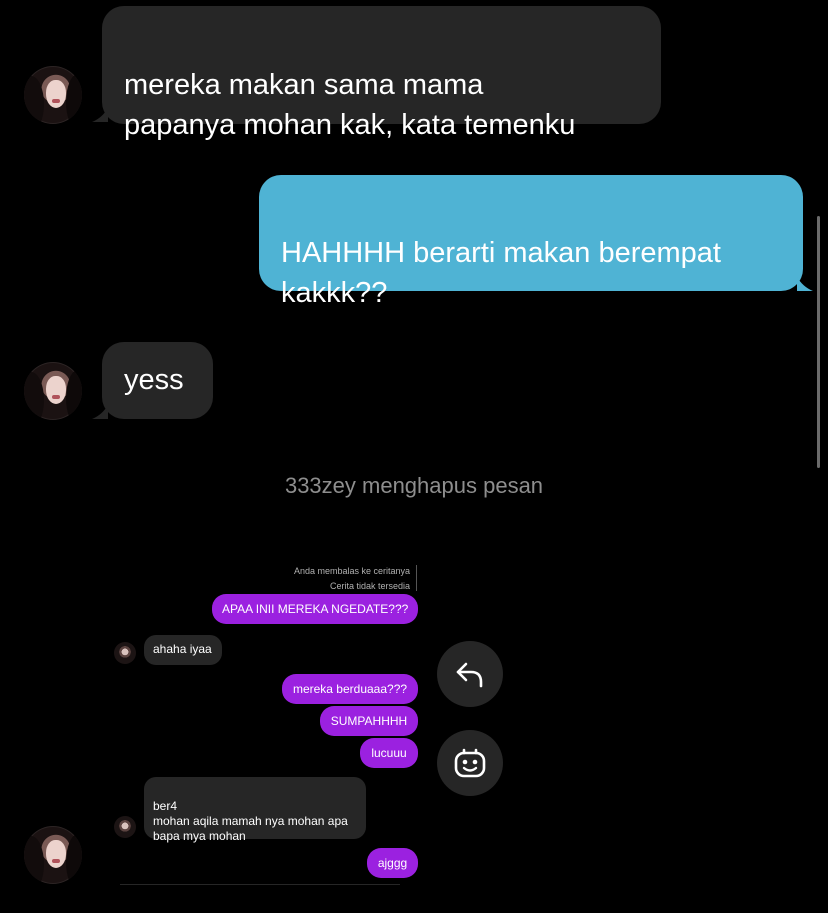 The width and height of the screenshot is (828, 913). I want to click on message-text: yess, so click(154, 380).